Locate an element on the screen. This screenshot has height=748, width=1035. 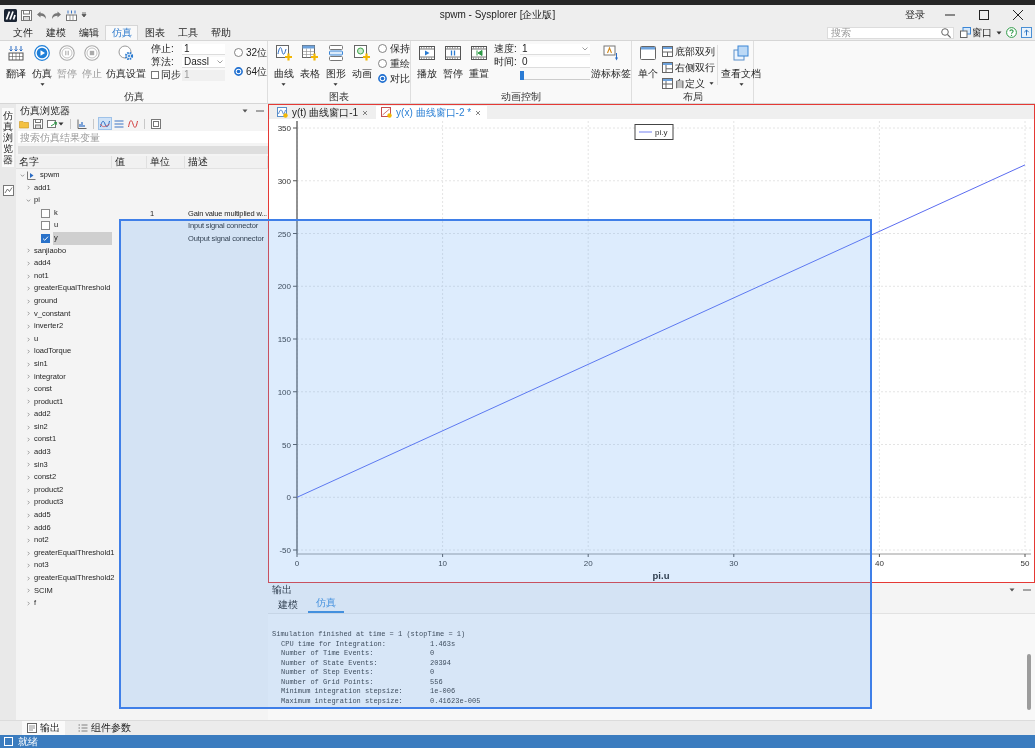
ribbon-button: 单个 is located at coordinates (648, 63).